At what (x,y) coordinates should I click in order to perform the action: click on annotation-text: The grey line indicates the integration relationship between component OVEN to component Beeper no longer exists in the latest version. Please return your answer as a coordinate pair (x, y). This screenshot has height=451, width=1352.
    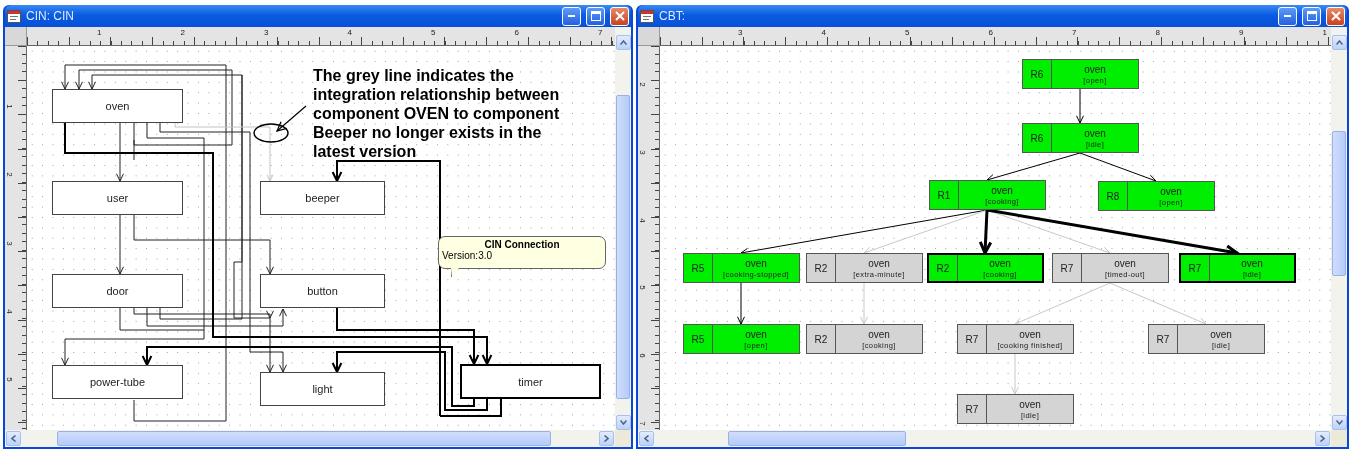
    Looking at the image, I should click on (437, 113).